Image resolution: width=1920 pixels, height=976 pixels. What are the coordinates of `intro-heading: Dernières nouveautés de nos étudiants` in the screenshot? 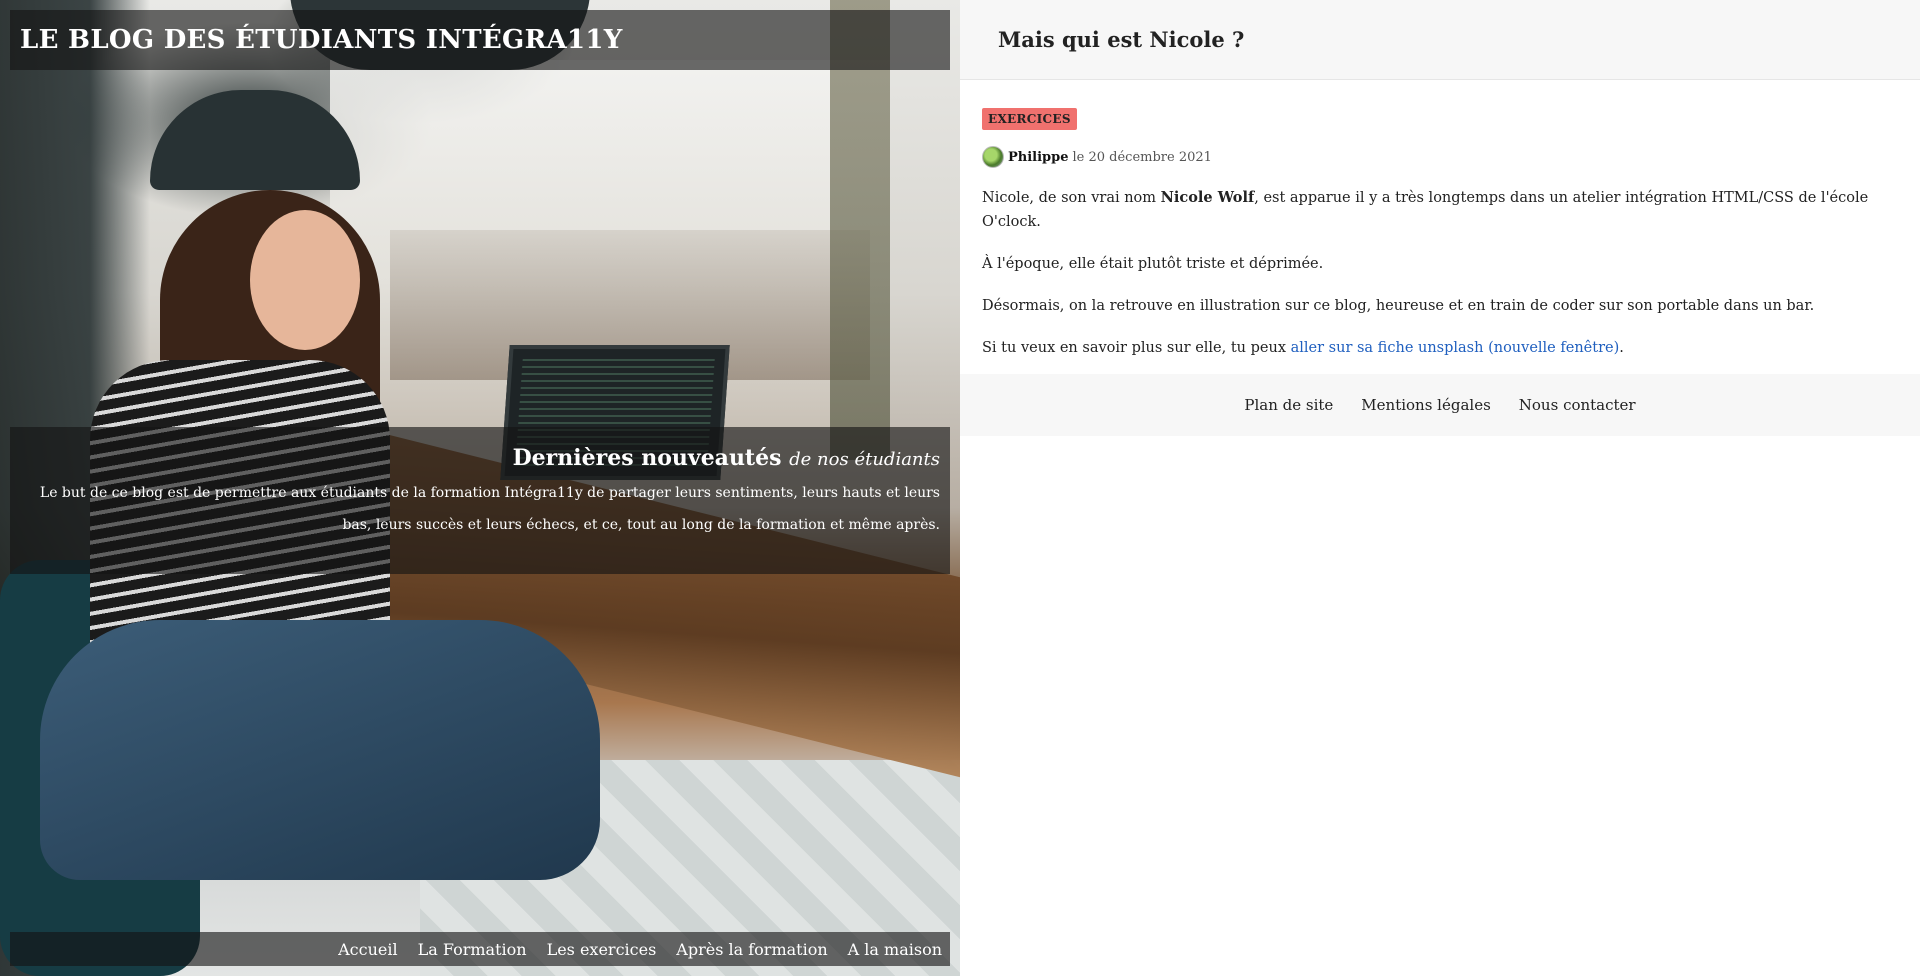 It's located at (480, 458).